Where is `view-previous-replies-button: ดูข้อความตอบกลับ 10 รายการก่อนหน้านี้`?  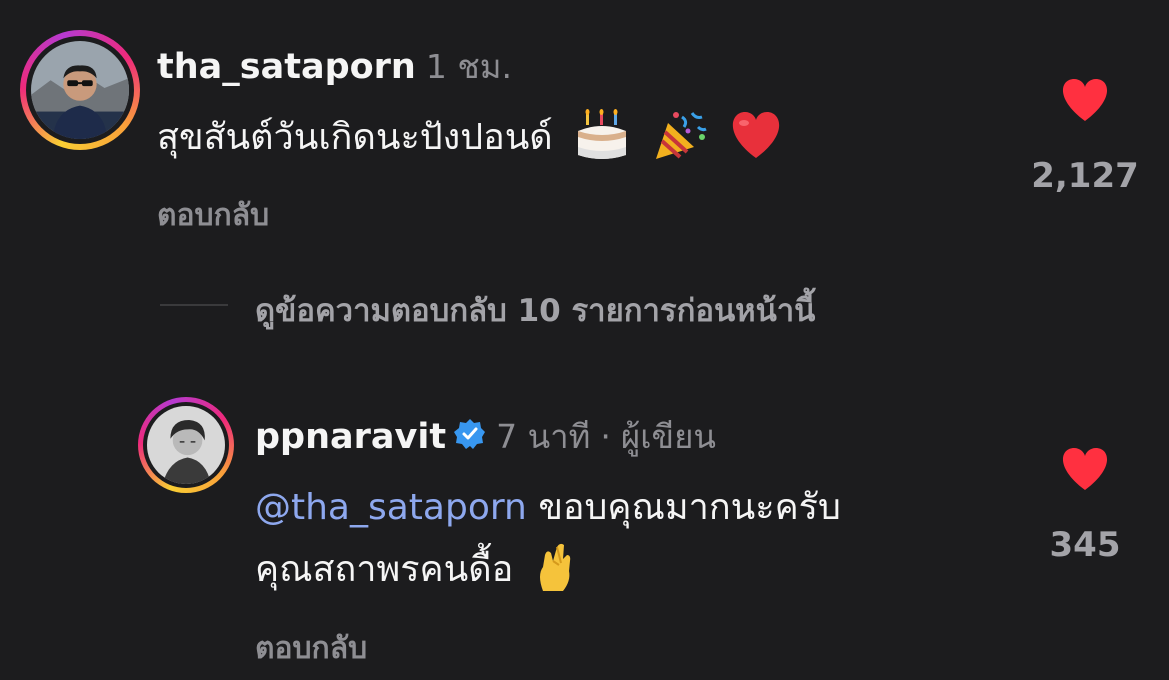
view-previous-replies-button: ดูข้อความตอบกลับ 10 รายการก่อนหน้านี้ is located at coordinates (535, 310).